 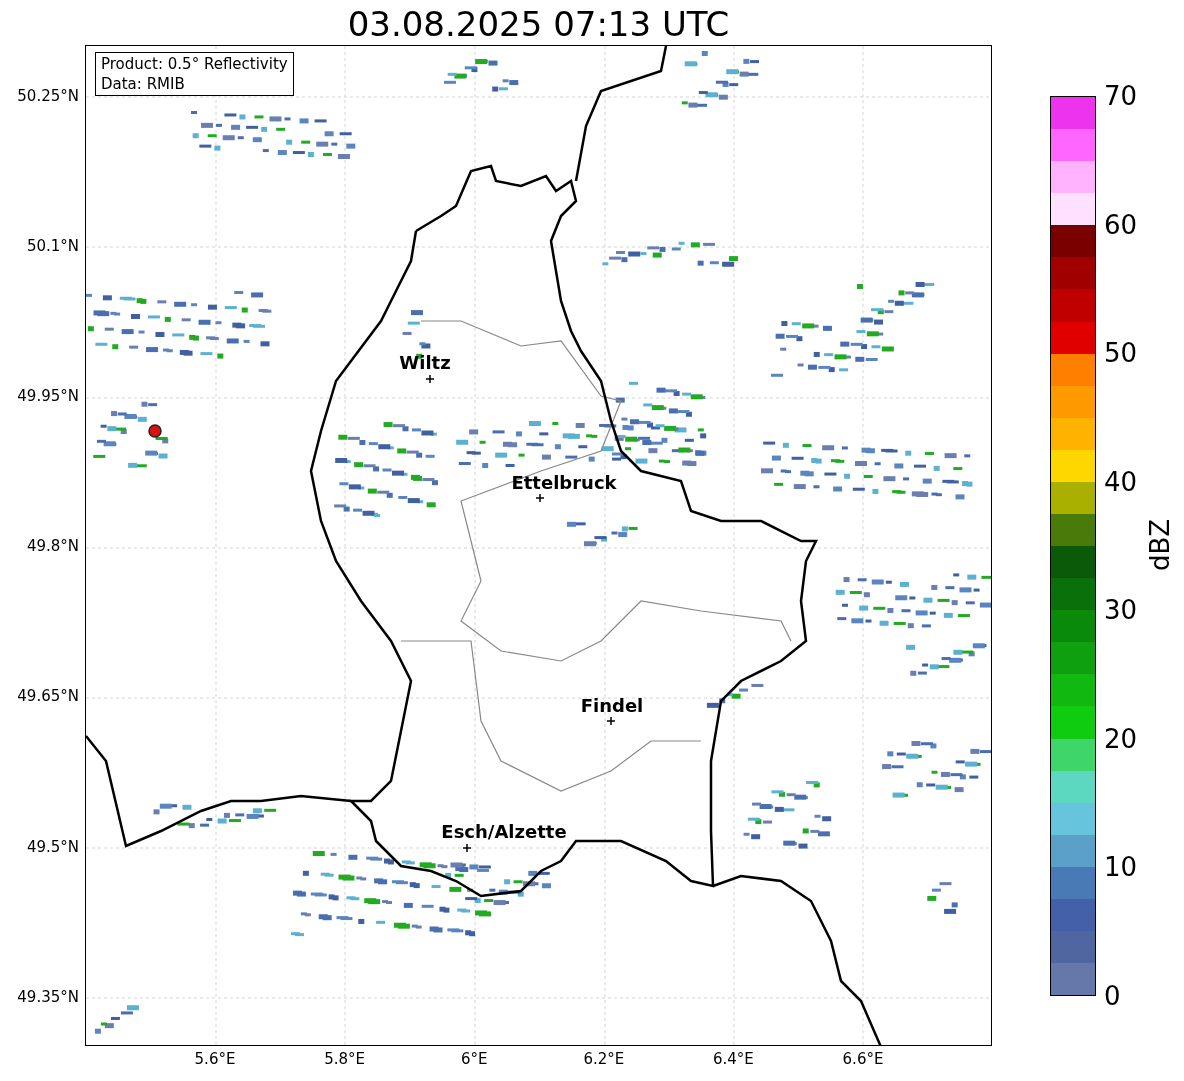 I want to click on longitude-label: 6.2°E, so click(x=604, y=1059).